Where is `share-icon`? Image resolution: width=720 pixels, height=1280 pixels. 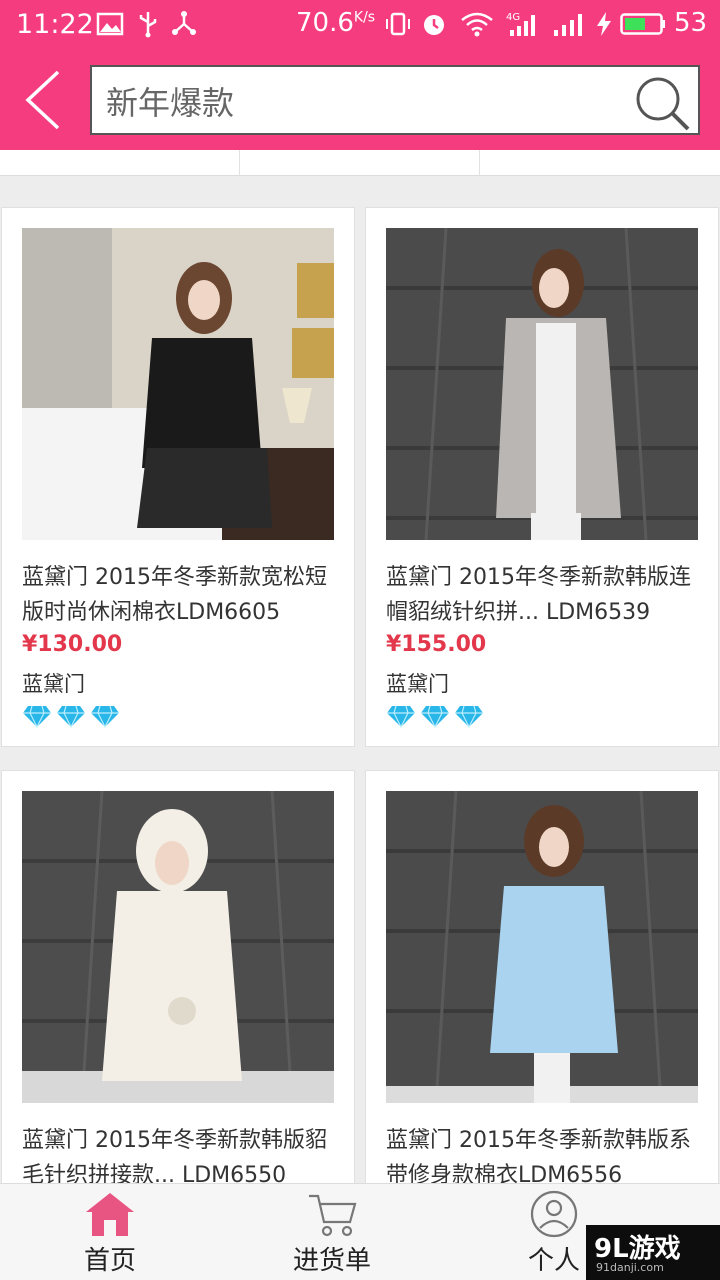 share-icon is located at coordinates (184, 23).